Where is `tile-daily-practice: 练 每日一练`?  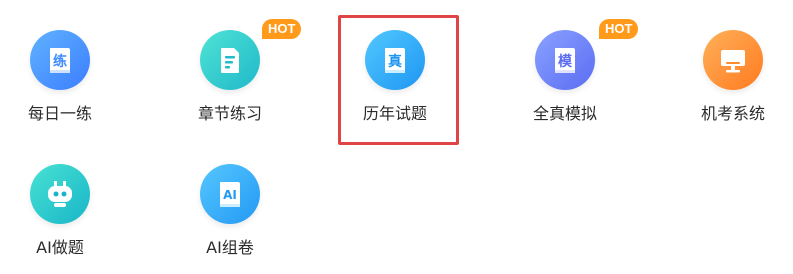
tile-daily-practice: 练 每日一练 is located at coordinates (60, 80).